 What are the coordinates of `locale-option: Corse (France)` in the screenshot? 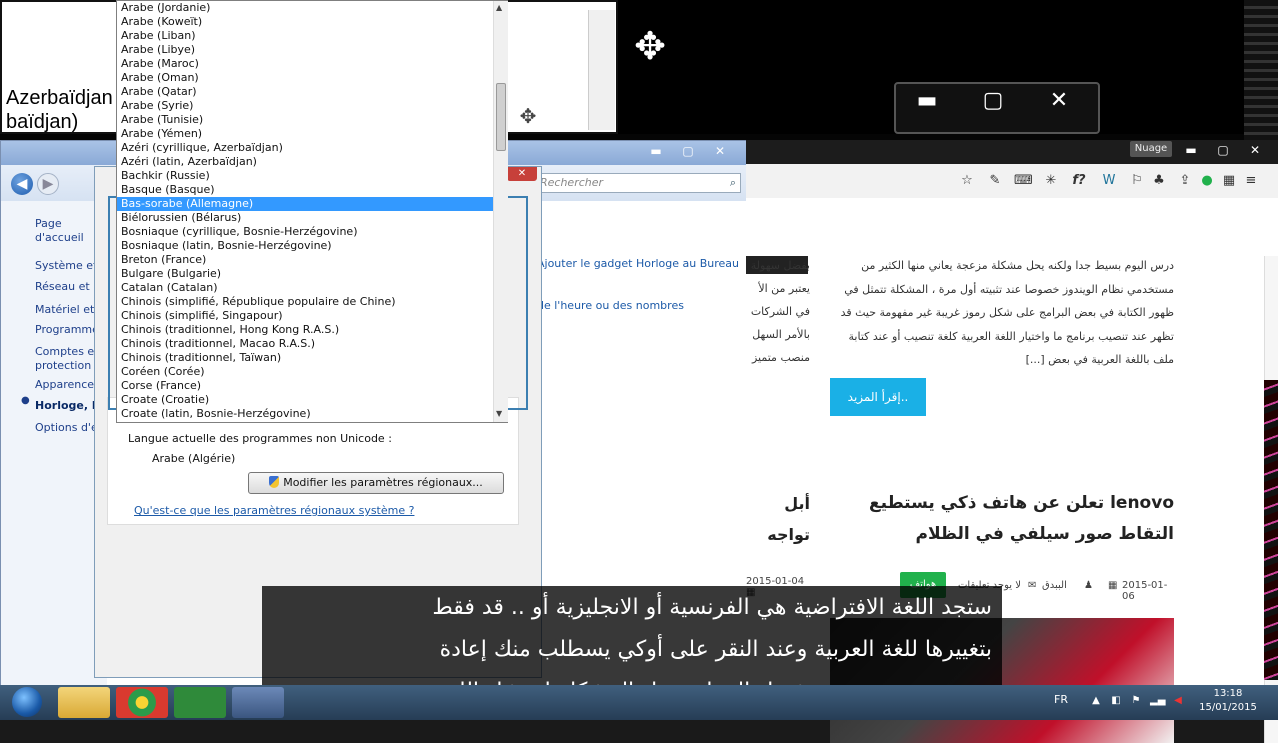 It's located at (305, 386).